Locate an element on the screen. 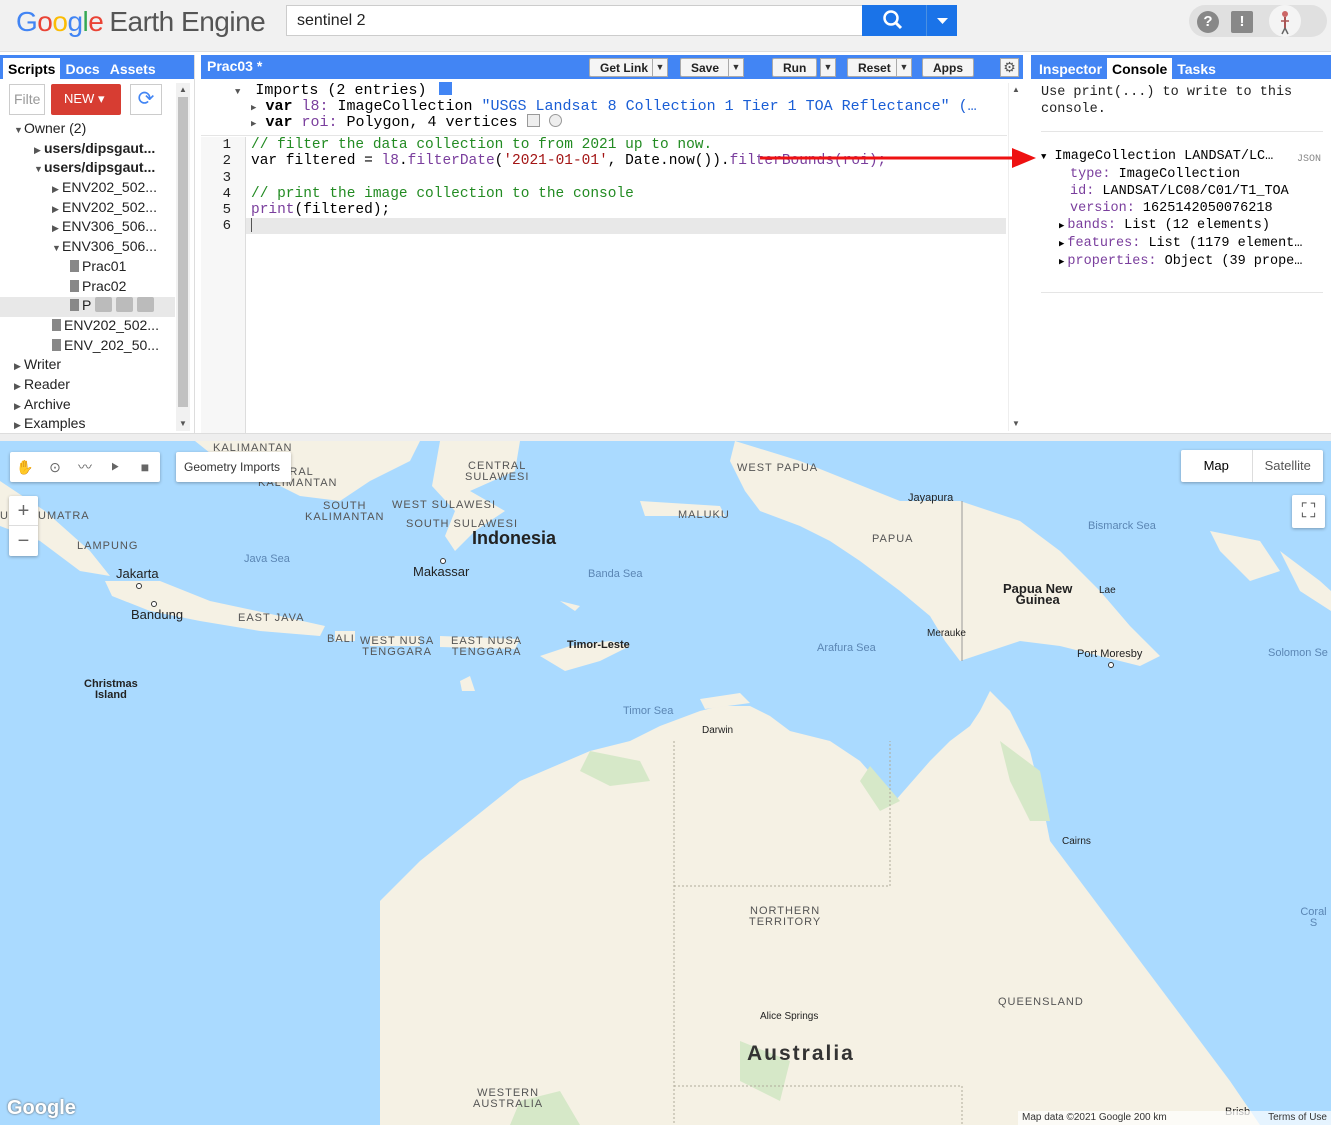  panel-resize-handle is located at coordinates (665, 437).